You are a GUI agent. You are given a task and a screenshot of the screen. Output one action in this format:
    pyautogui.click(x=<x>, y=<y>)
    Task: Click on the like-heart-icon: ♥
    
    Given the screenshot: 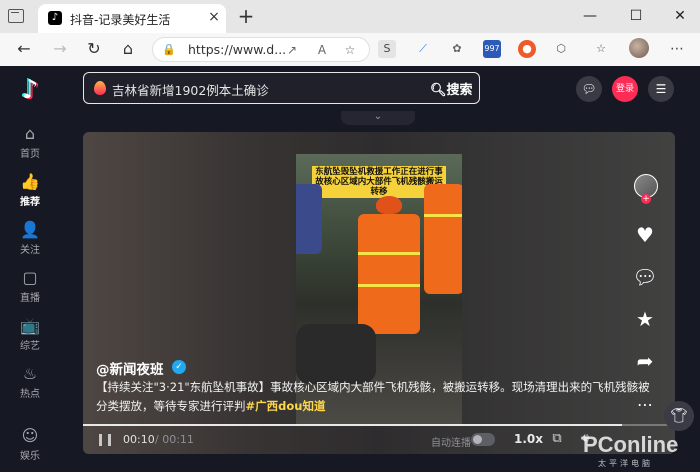 What is the action you would take?
    pyautogui.click(x=645, y=235)
    